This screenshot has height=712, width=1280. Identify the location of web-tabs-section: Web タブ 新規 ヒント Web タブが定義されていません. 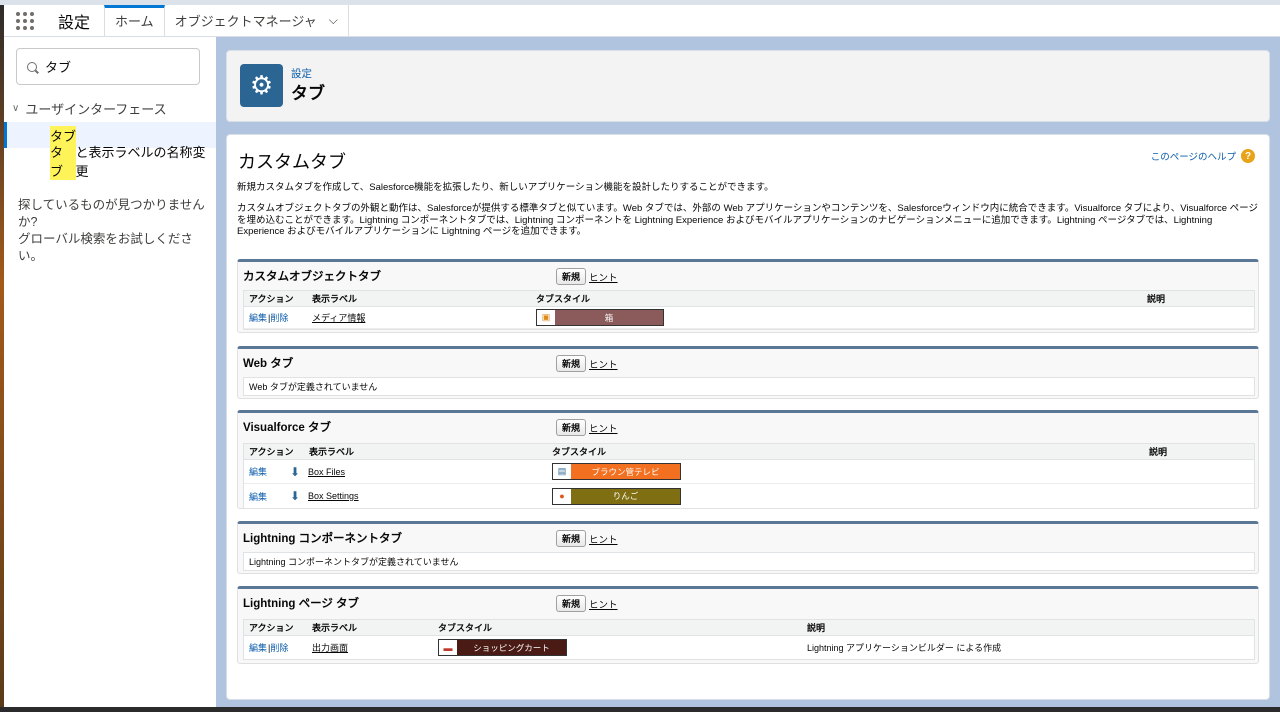
(748, 372).